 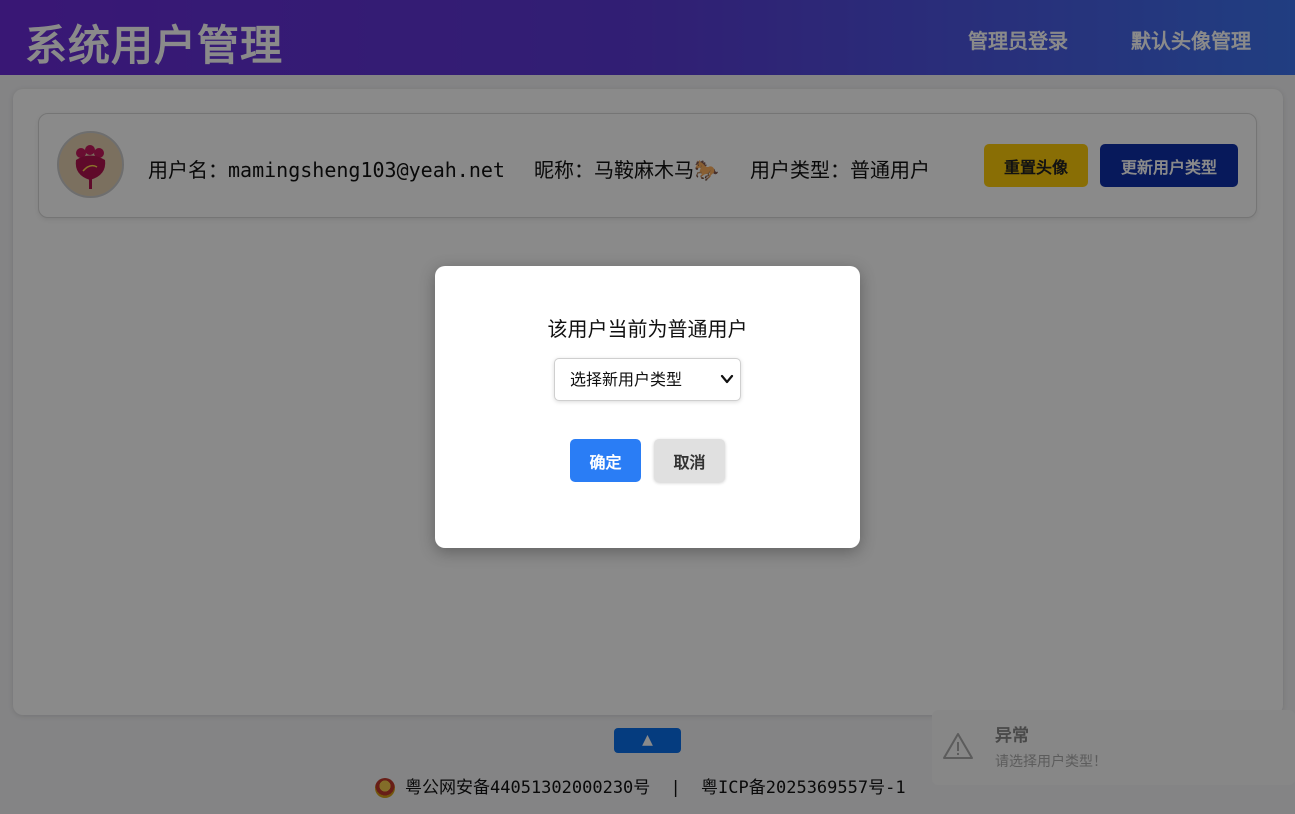 What do you see at coordinates (727, 379) in the screenshot?
I see `chevron-down-icon` at bounding box center [727, 379].